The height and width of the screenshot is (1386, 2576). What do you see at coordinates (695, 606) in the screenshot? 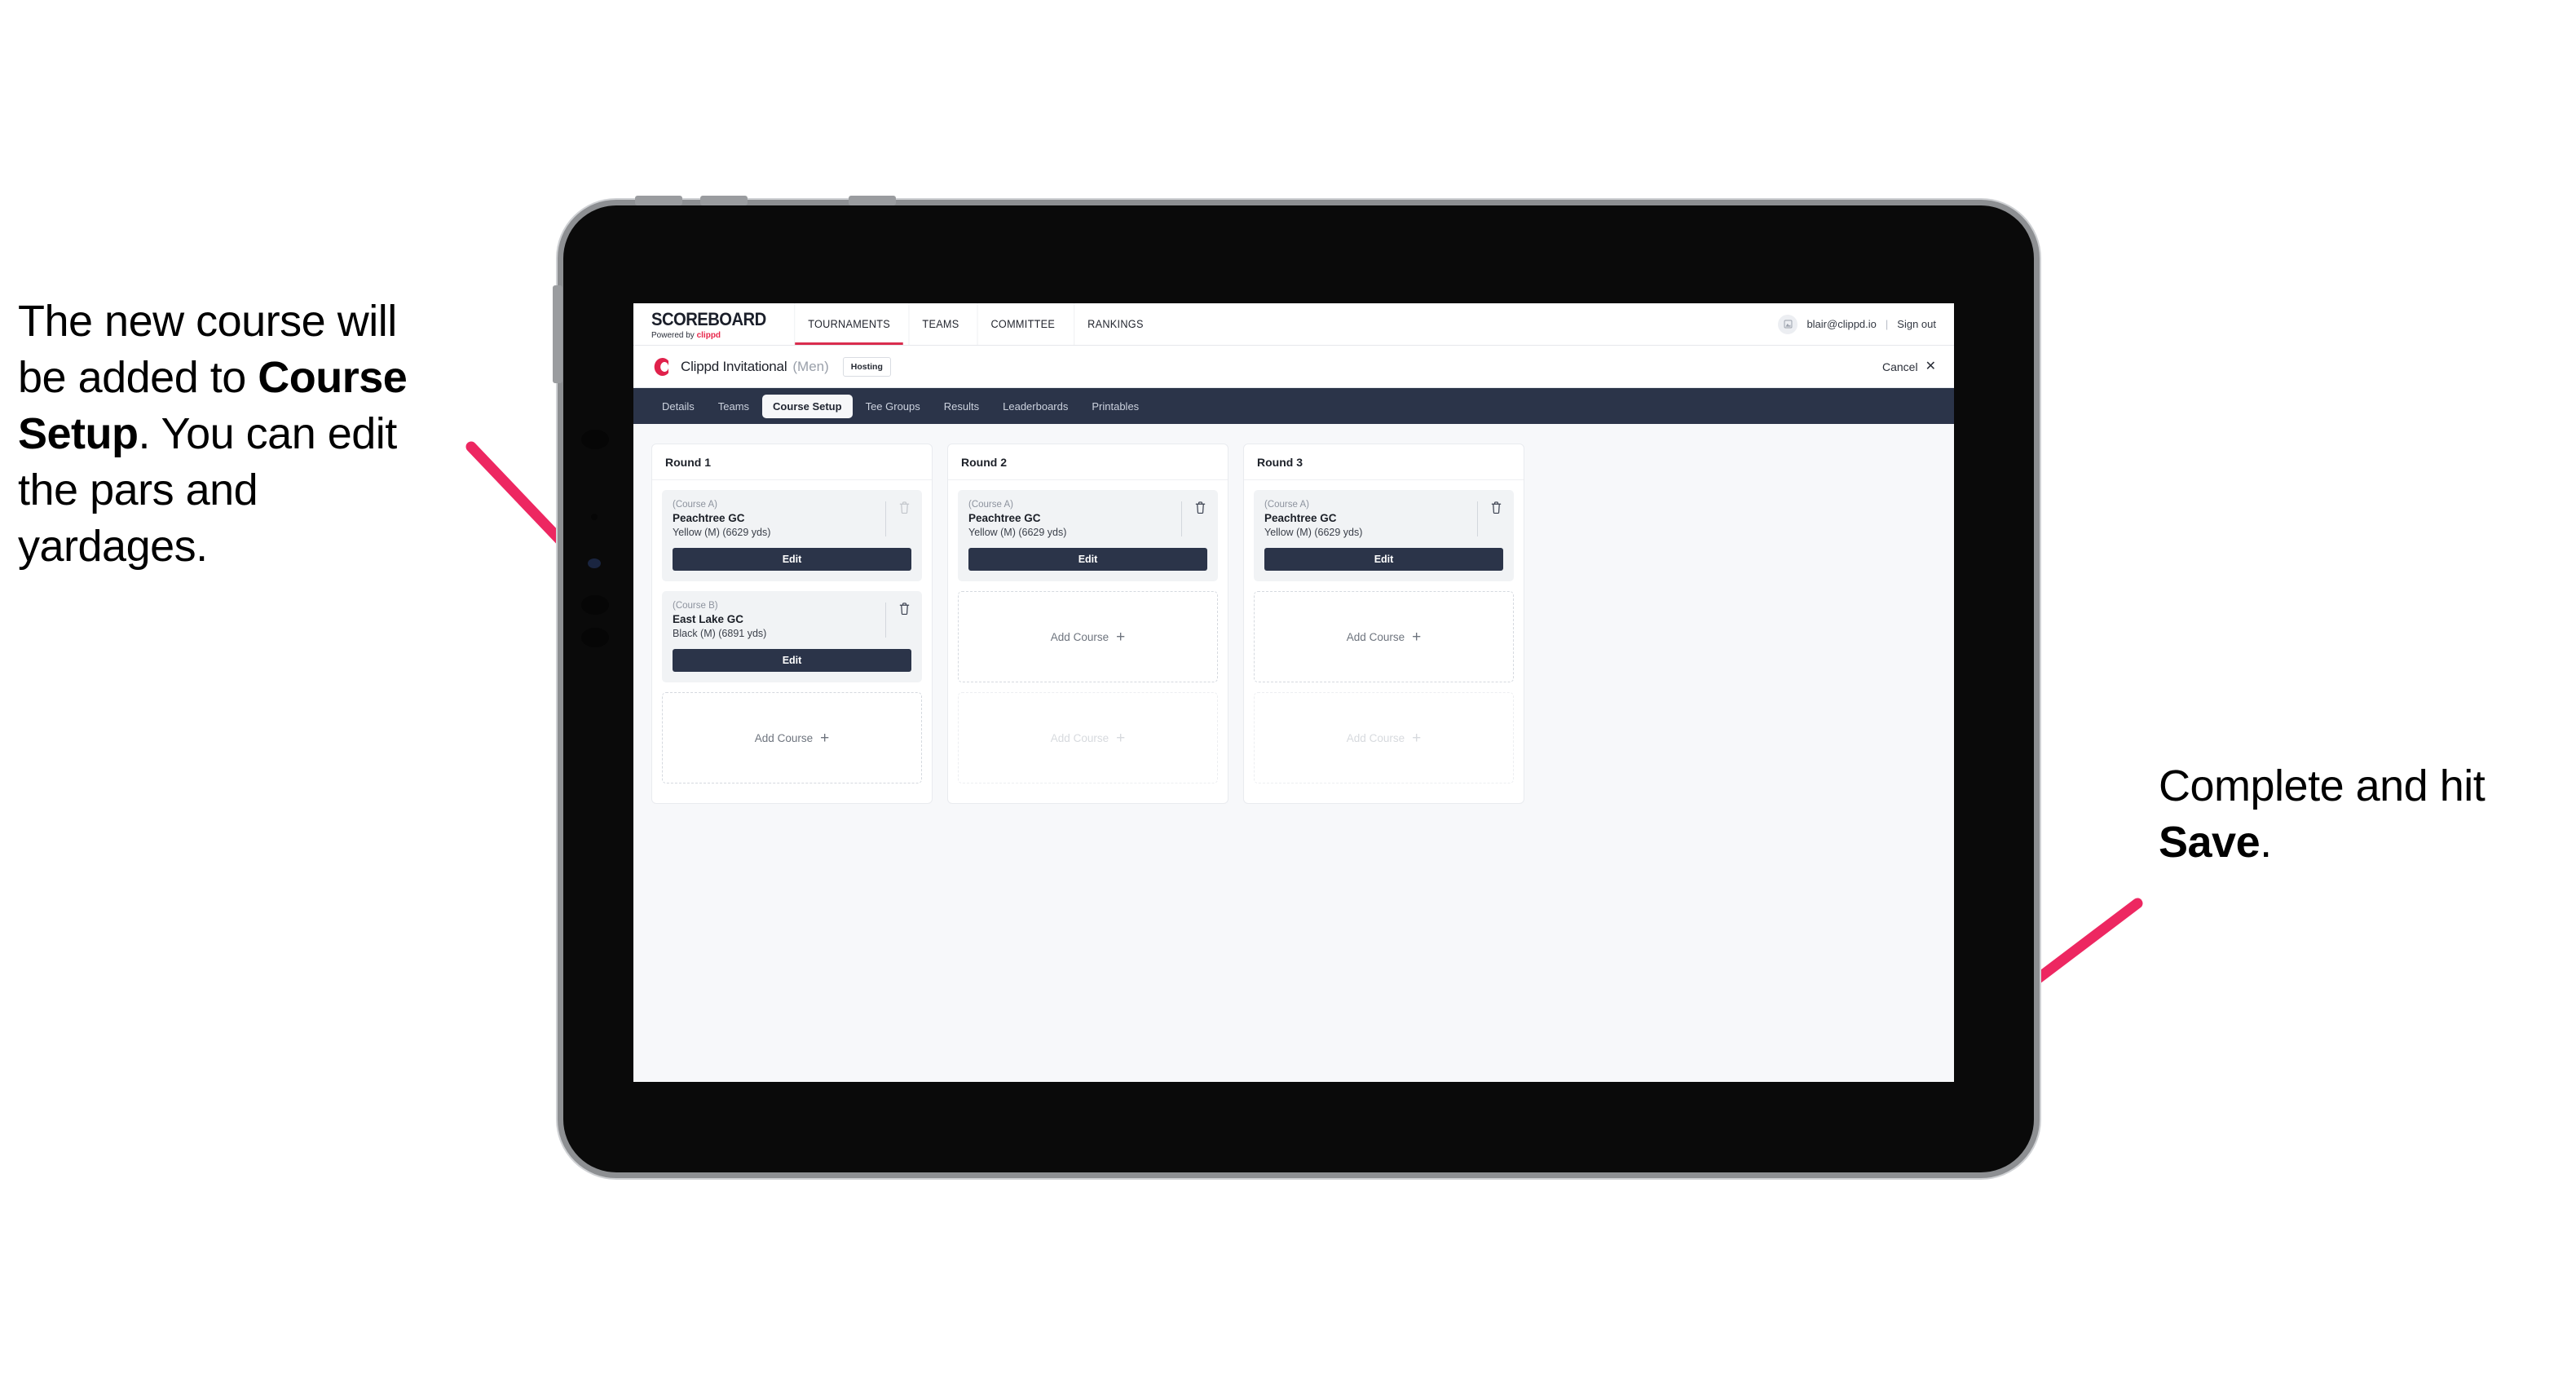
I see `course-slot-label: (Course B)` at bounding box center [695, 606].